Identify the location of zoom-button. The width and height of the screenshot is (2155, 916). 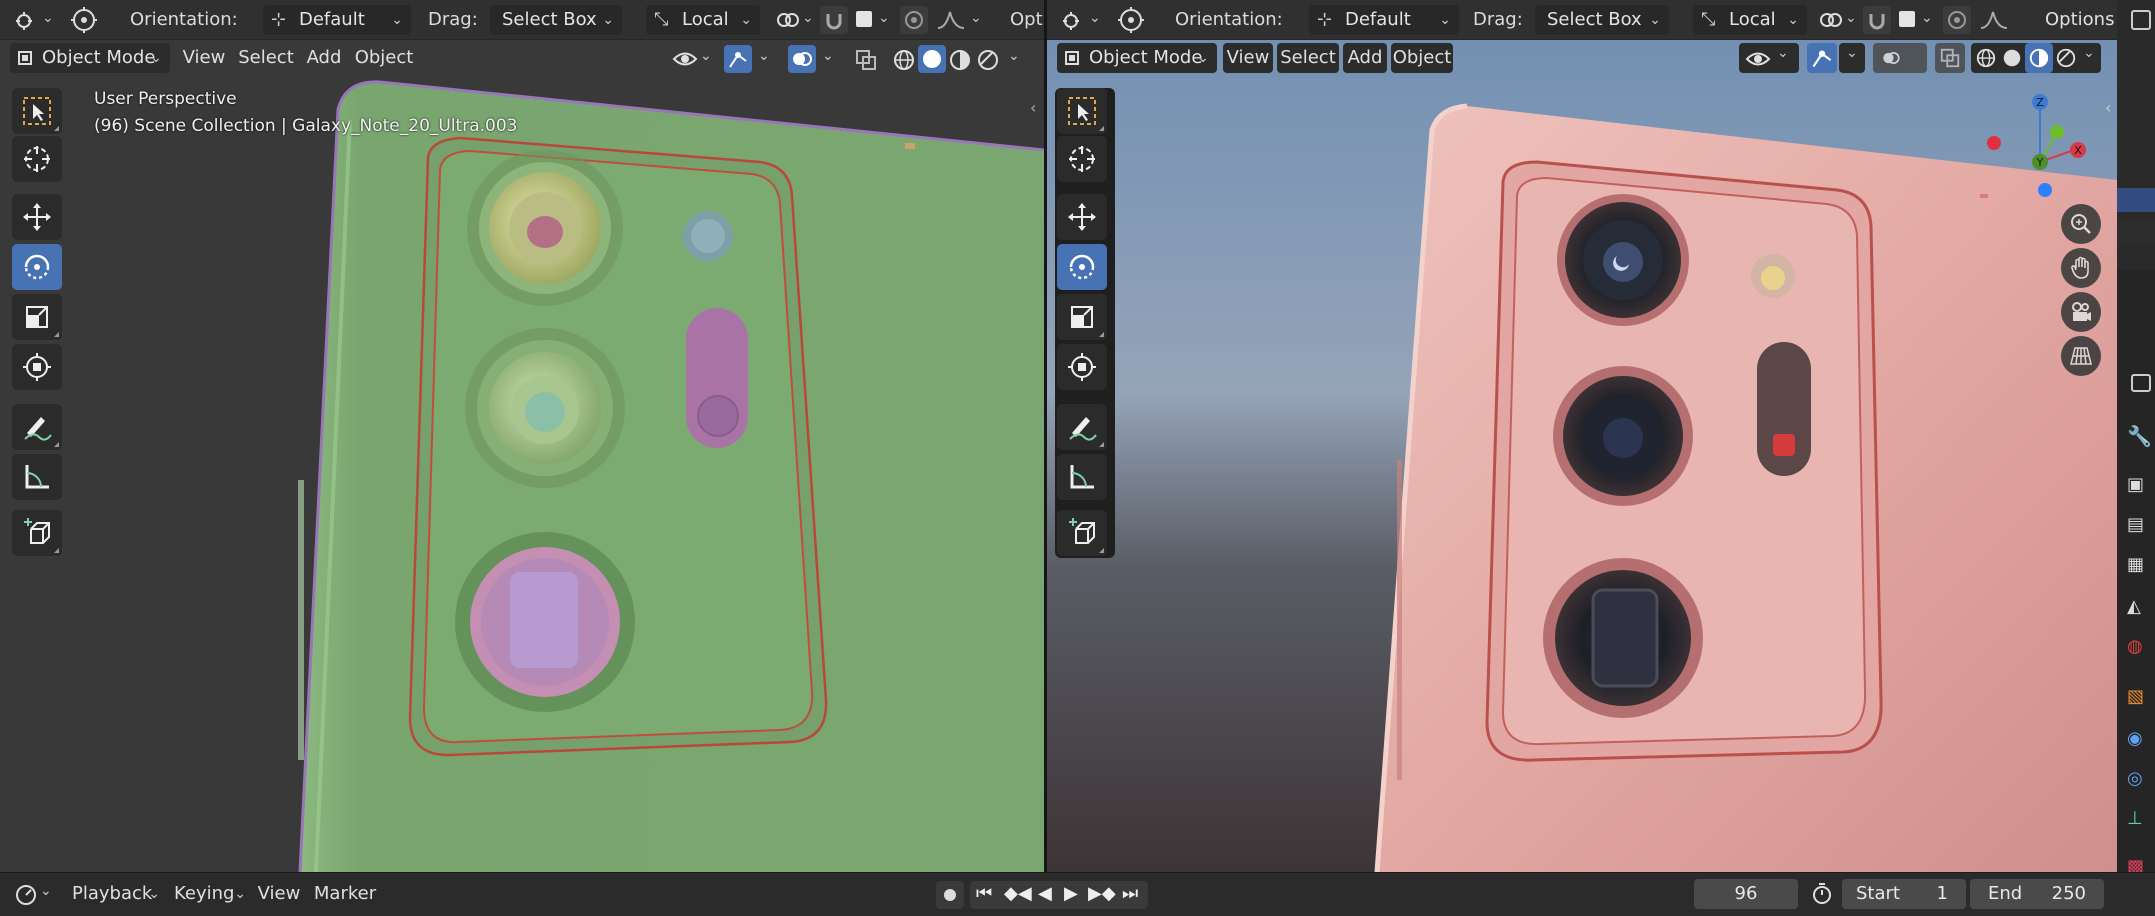
(2081, 224).